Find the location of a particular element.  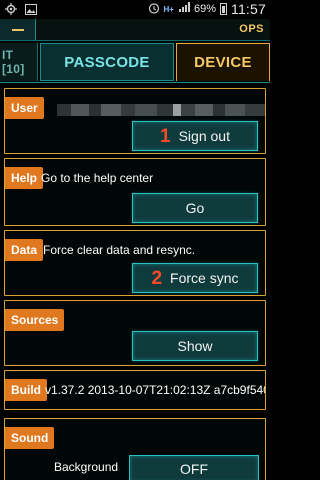

build-version: v1.37.2 2013-10-07T21:02:13Z a7cb9f5402e is located at coordinates (155, 390).